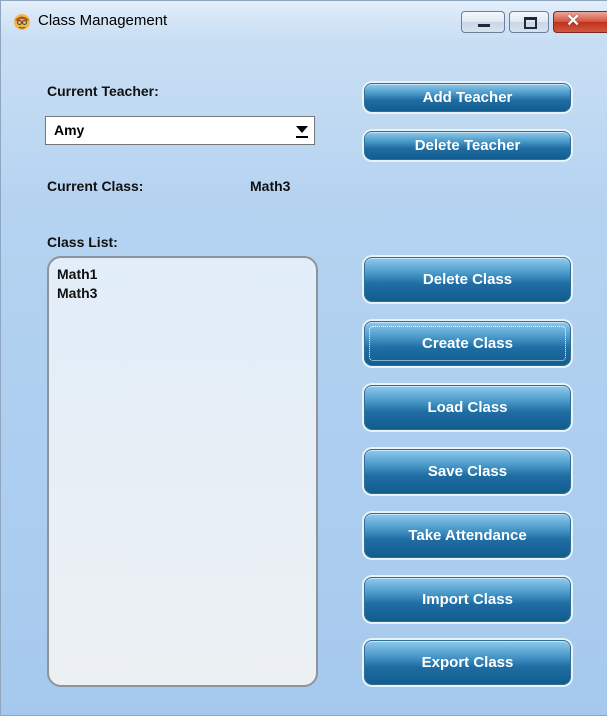 This screenshot has height=716, width=607. I want to click on current-class-value: Math3, so click(270, 186).